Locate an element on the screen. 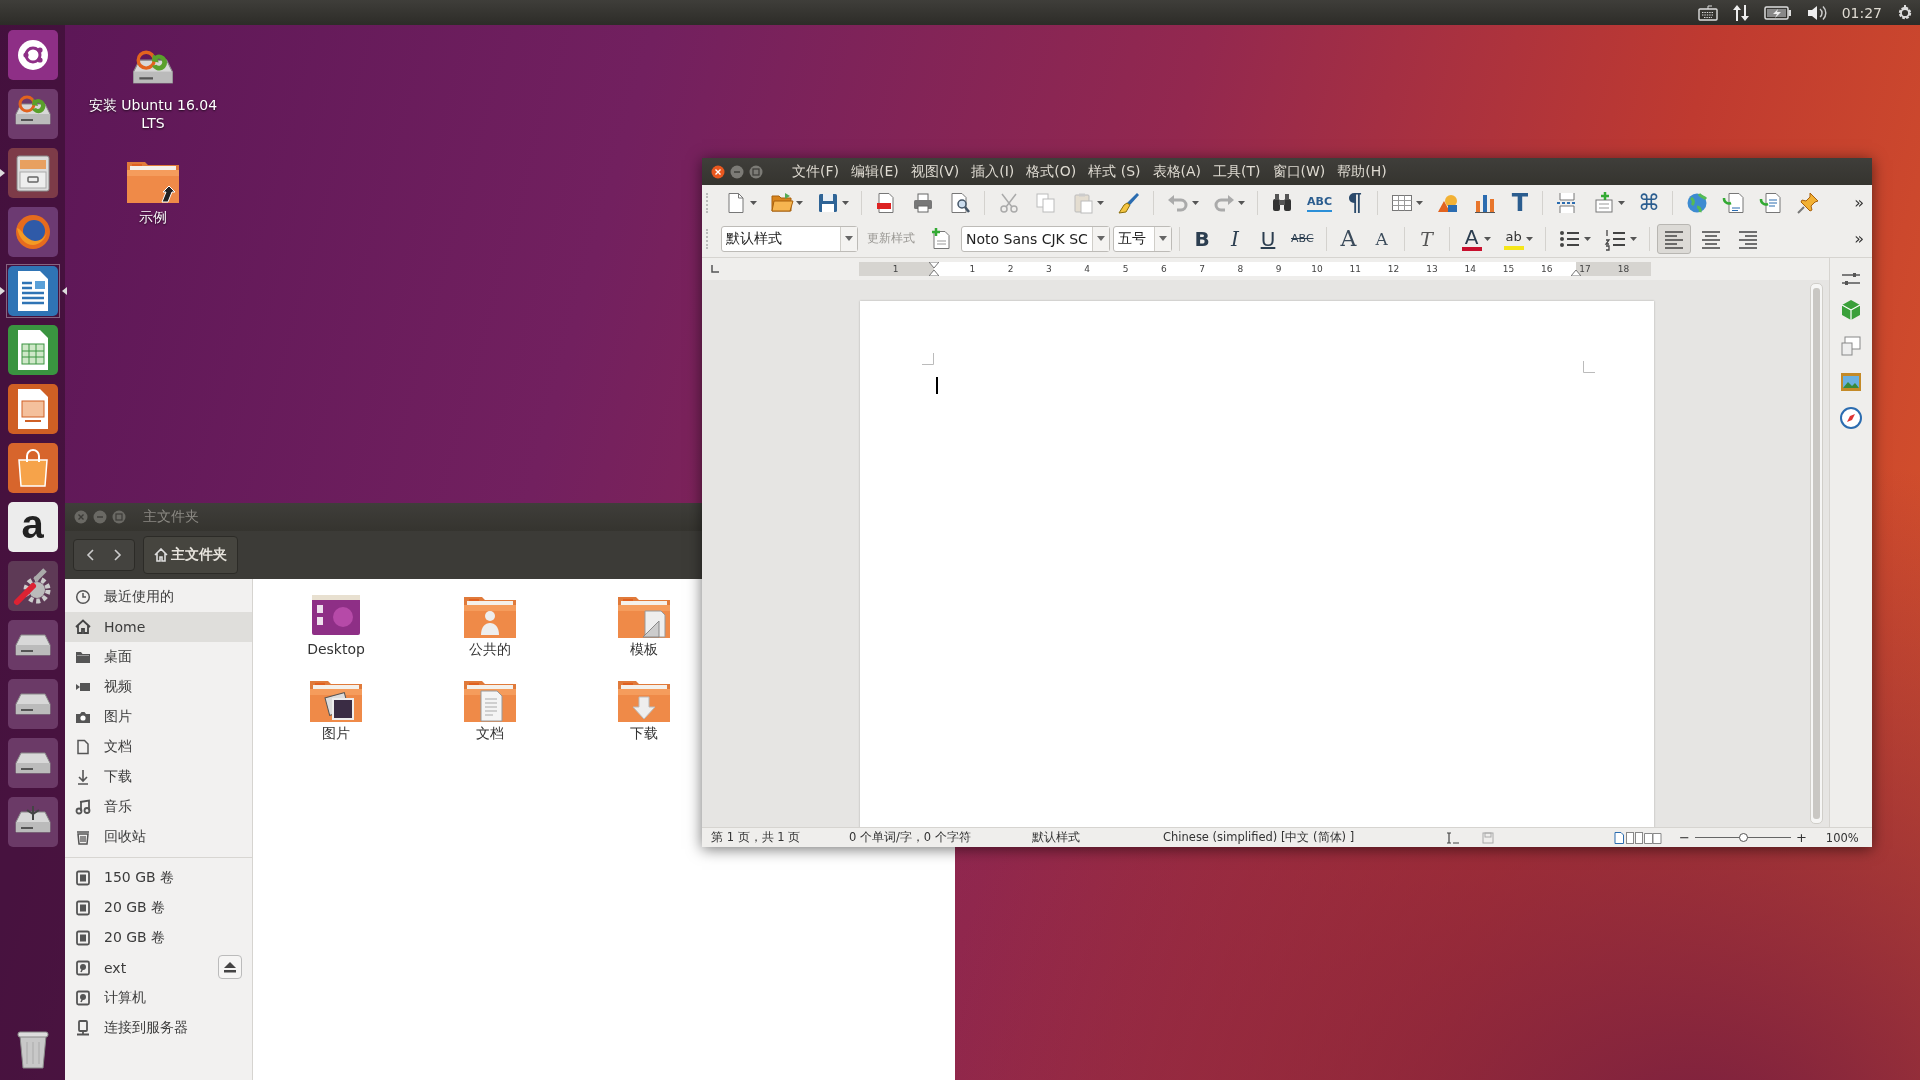 The height and width of the screenshot is (1080, 1920). grow-font-button: A is located at coordinates (1348, 238).